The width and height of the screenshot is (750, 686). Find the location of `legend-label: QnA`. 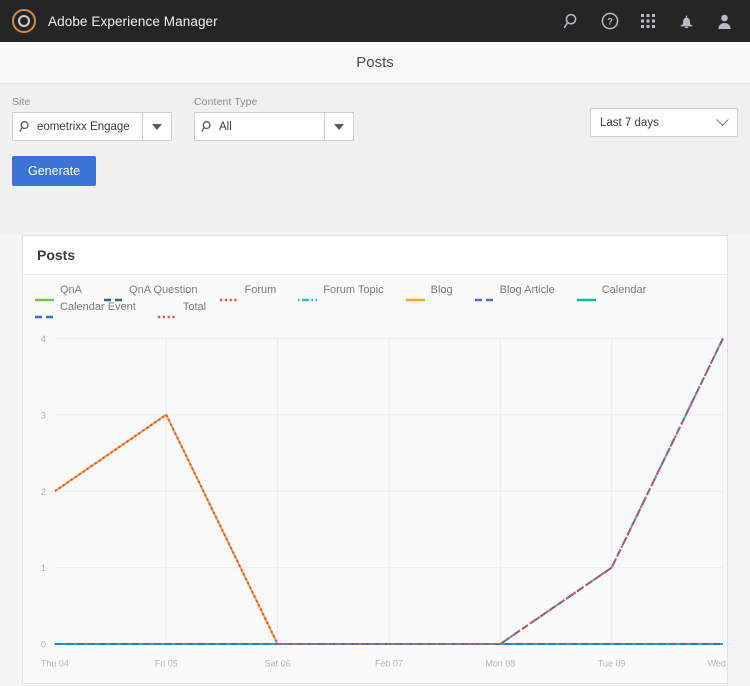

legend-label: QnA is located at coordinates (71, 290).